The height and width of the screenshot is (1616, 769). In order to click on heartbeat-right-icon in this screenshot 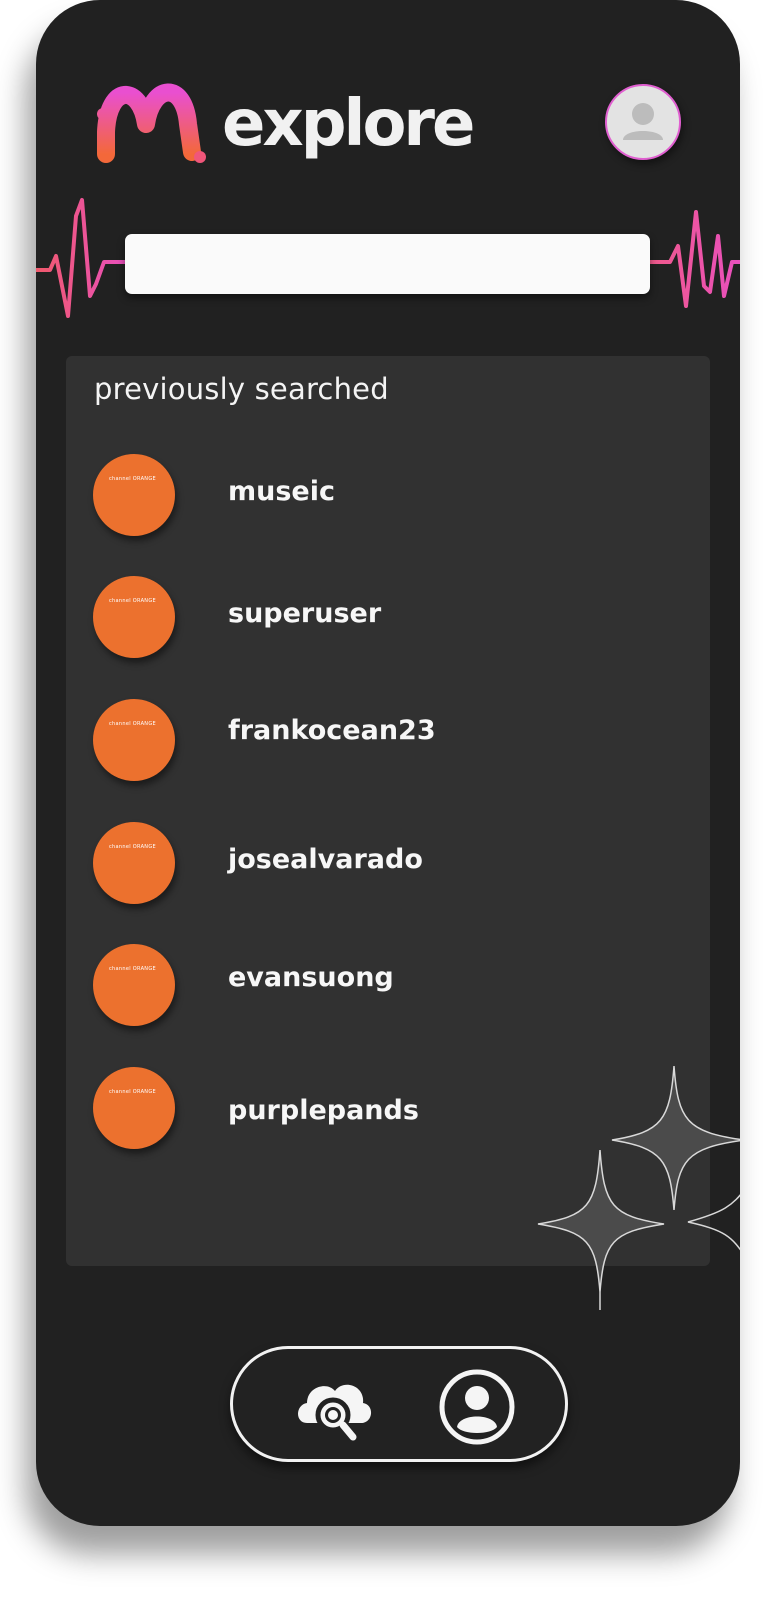, I will do `click(694, 259)`.